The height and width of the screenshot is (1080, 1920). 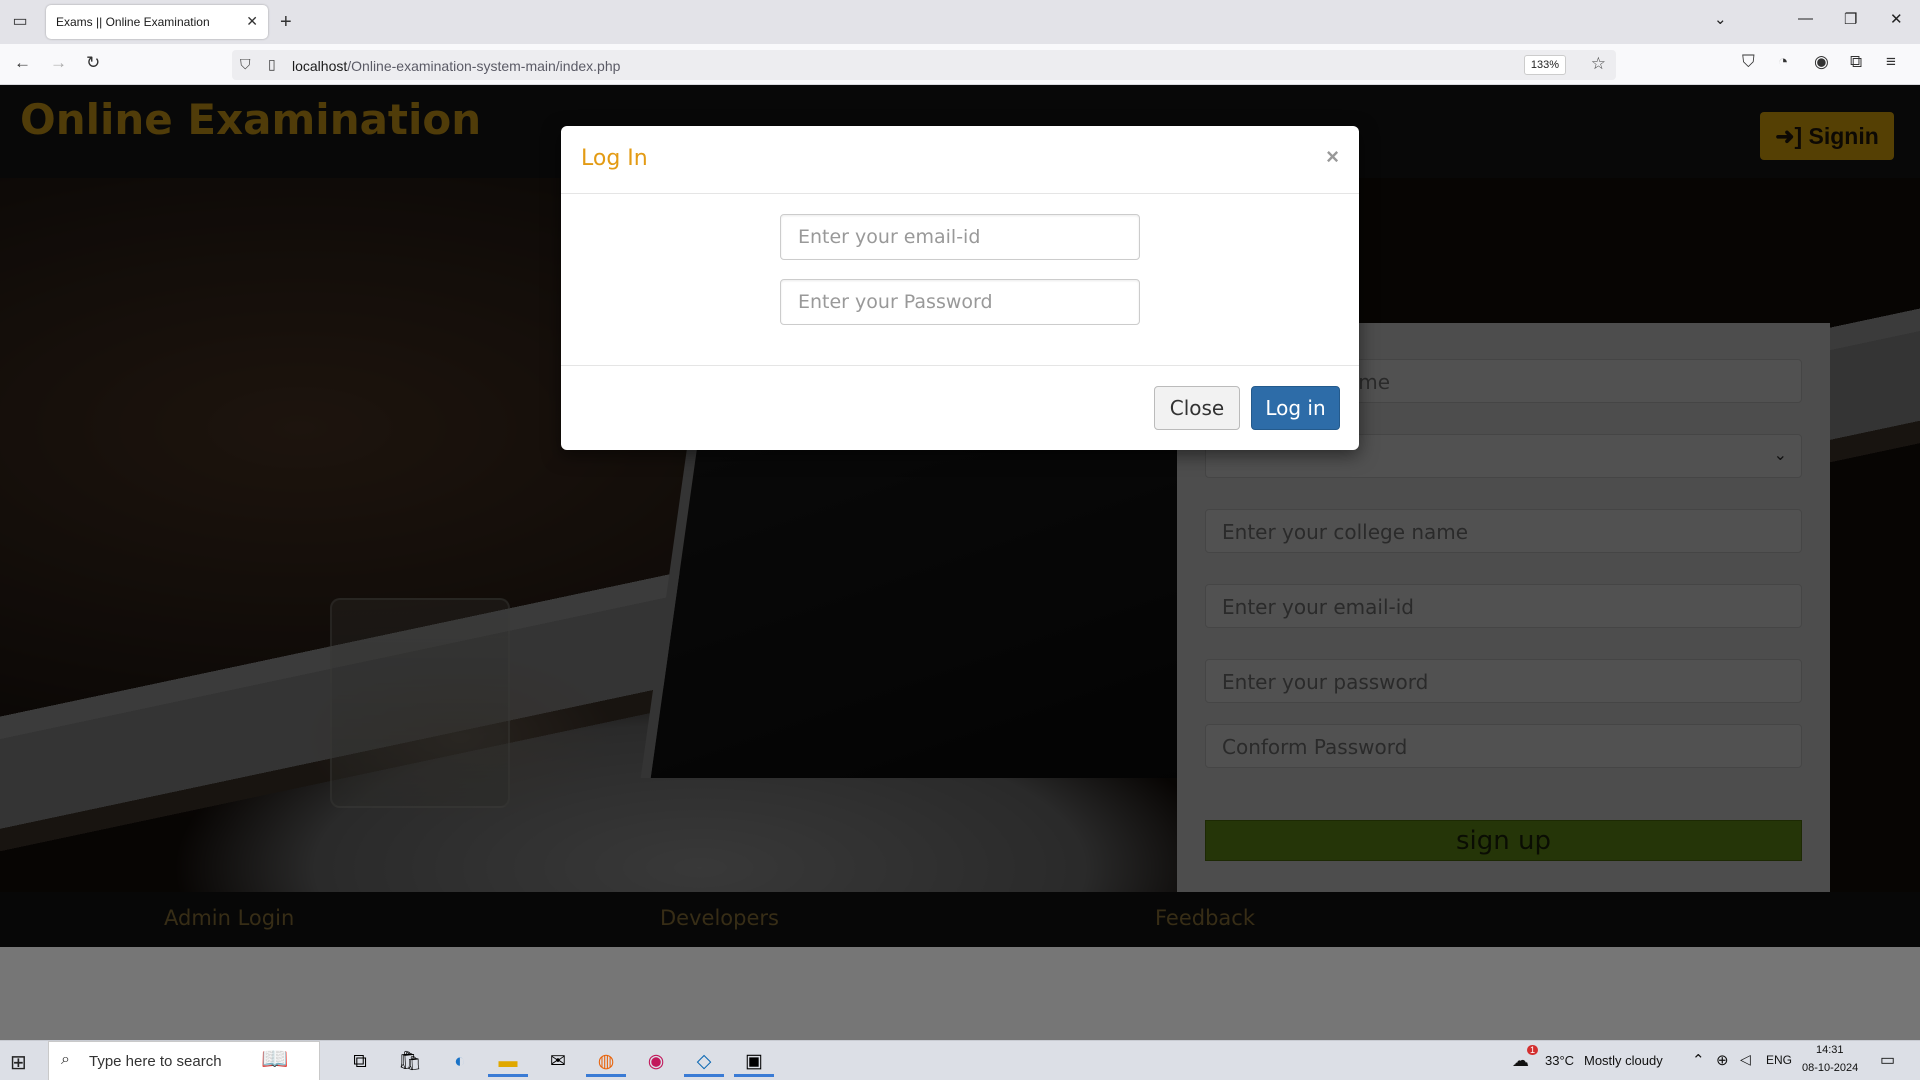 What do you see at coordinates (1850, 19) in the screenshot?
I see `restore-icon: ❐` at bounding box center [1850, 19].